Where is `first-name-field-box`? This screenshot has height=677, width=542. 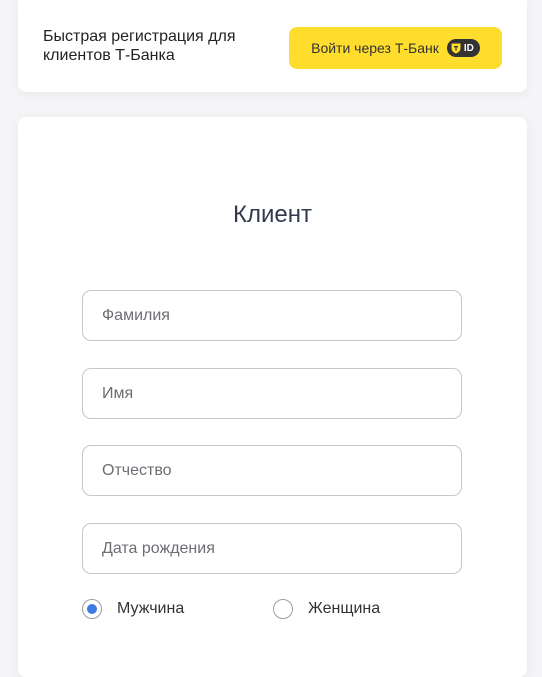
first-name-field-box is located at coordinates (272, 393).